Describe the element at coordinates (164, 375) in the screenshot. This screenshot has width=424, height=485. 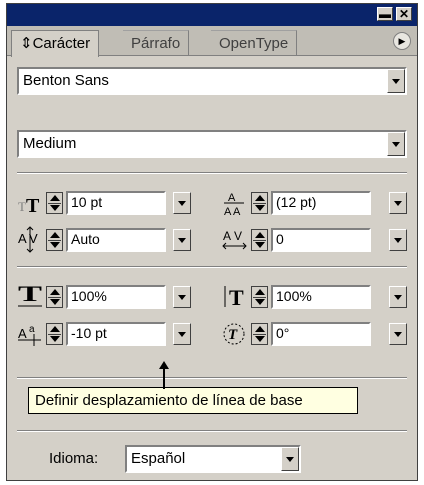
I see `mouse-cursor-icon` at that location.